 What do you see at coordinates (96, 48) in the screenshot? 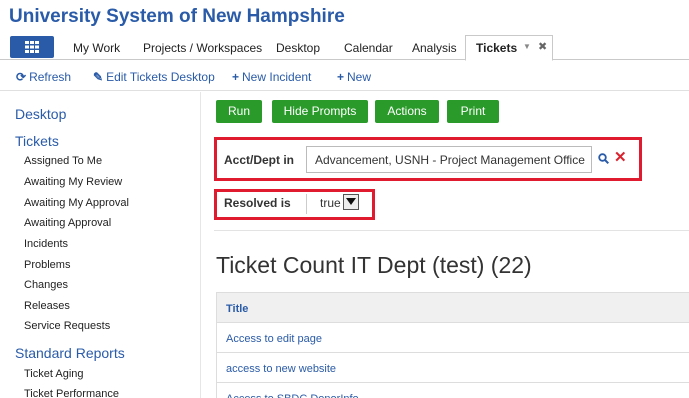
I see `tab-my-work: My Work` at bounding box center [96, 48].